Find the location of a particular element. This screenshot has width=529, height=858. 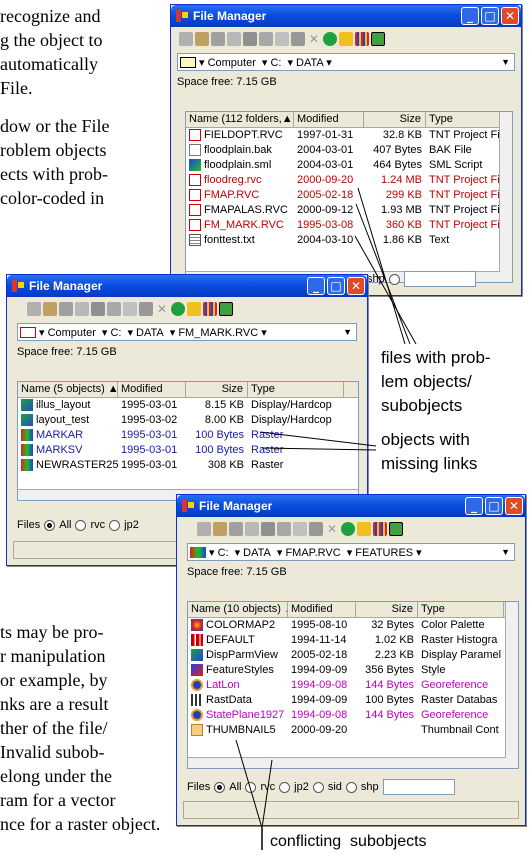

list-item: THUMBNAIL5 2000-09-20 Thumbnail Cont is located at coordinates (353, 730).